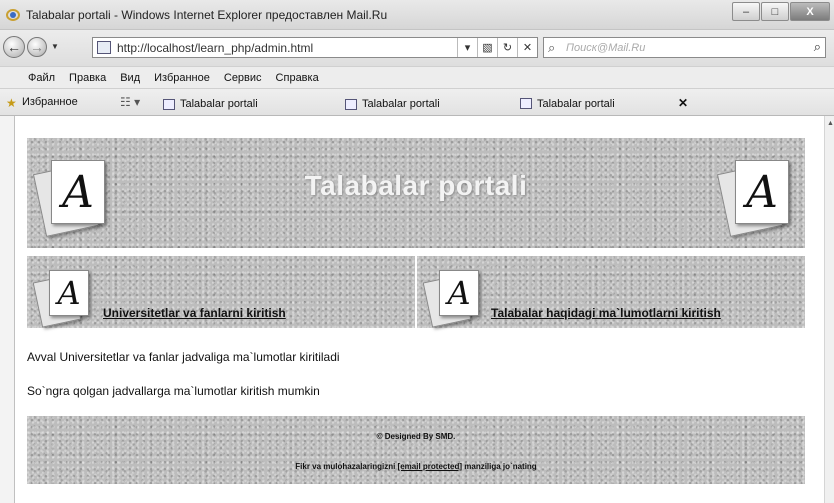 Image resolution: width=834 pixels, height=503 pixels. What do you see at coordinates (830, 123) in the screenshot?
I see `scroll-up-icon: ▲` at bounding box center [830, 123].